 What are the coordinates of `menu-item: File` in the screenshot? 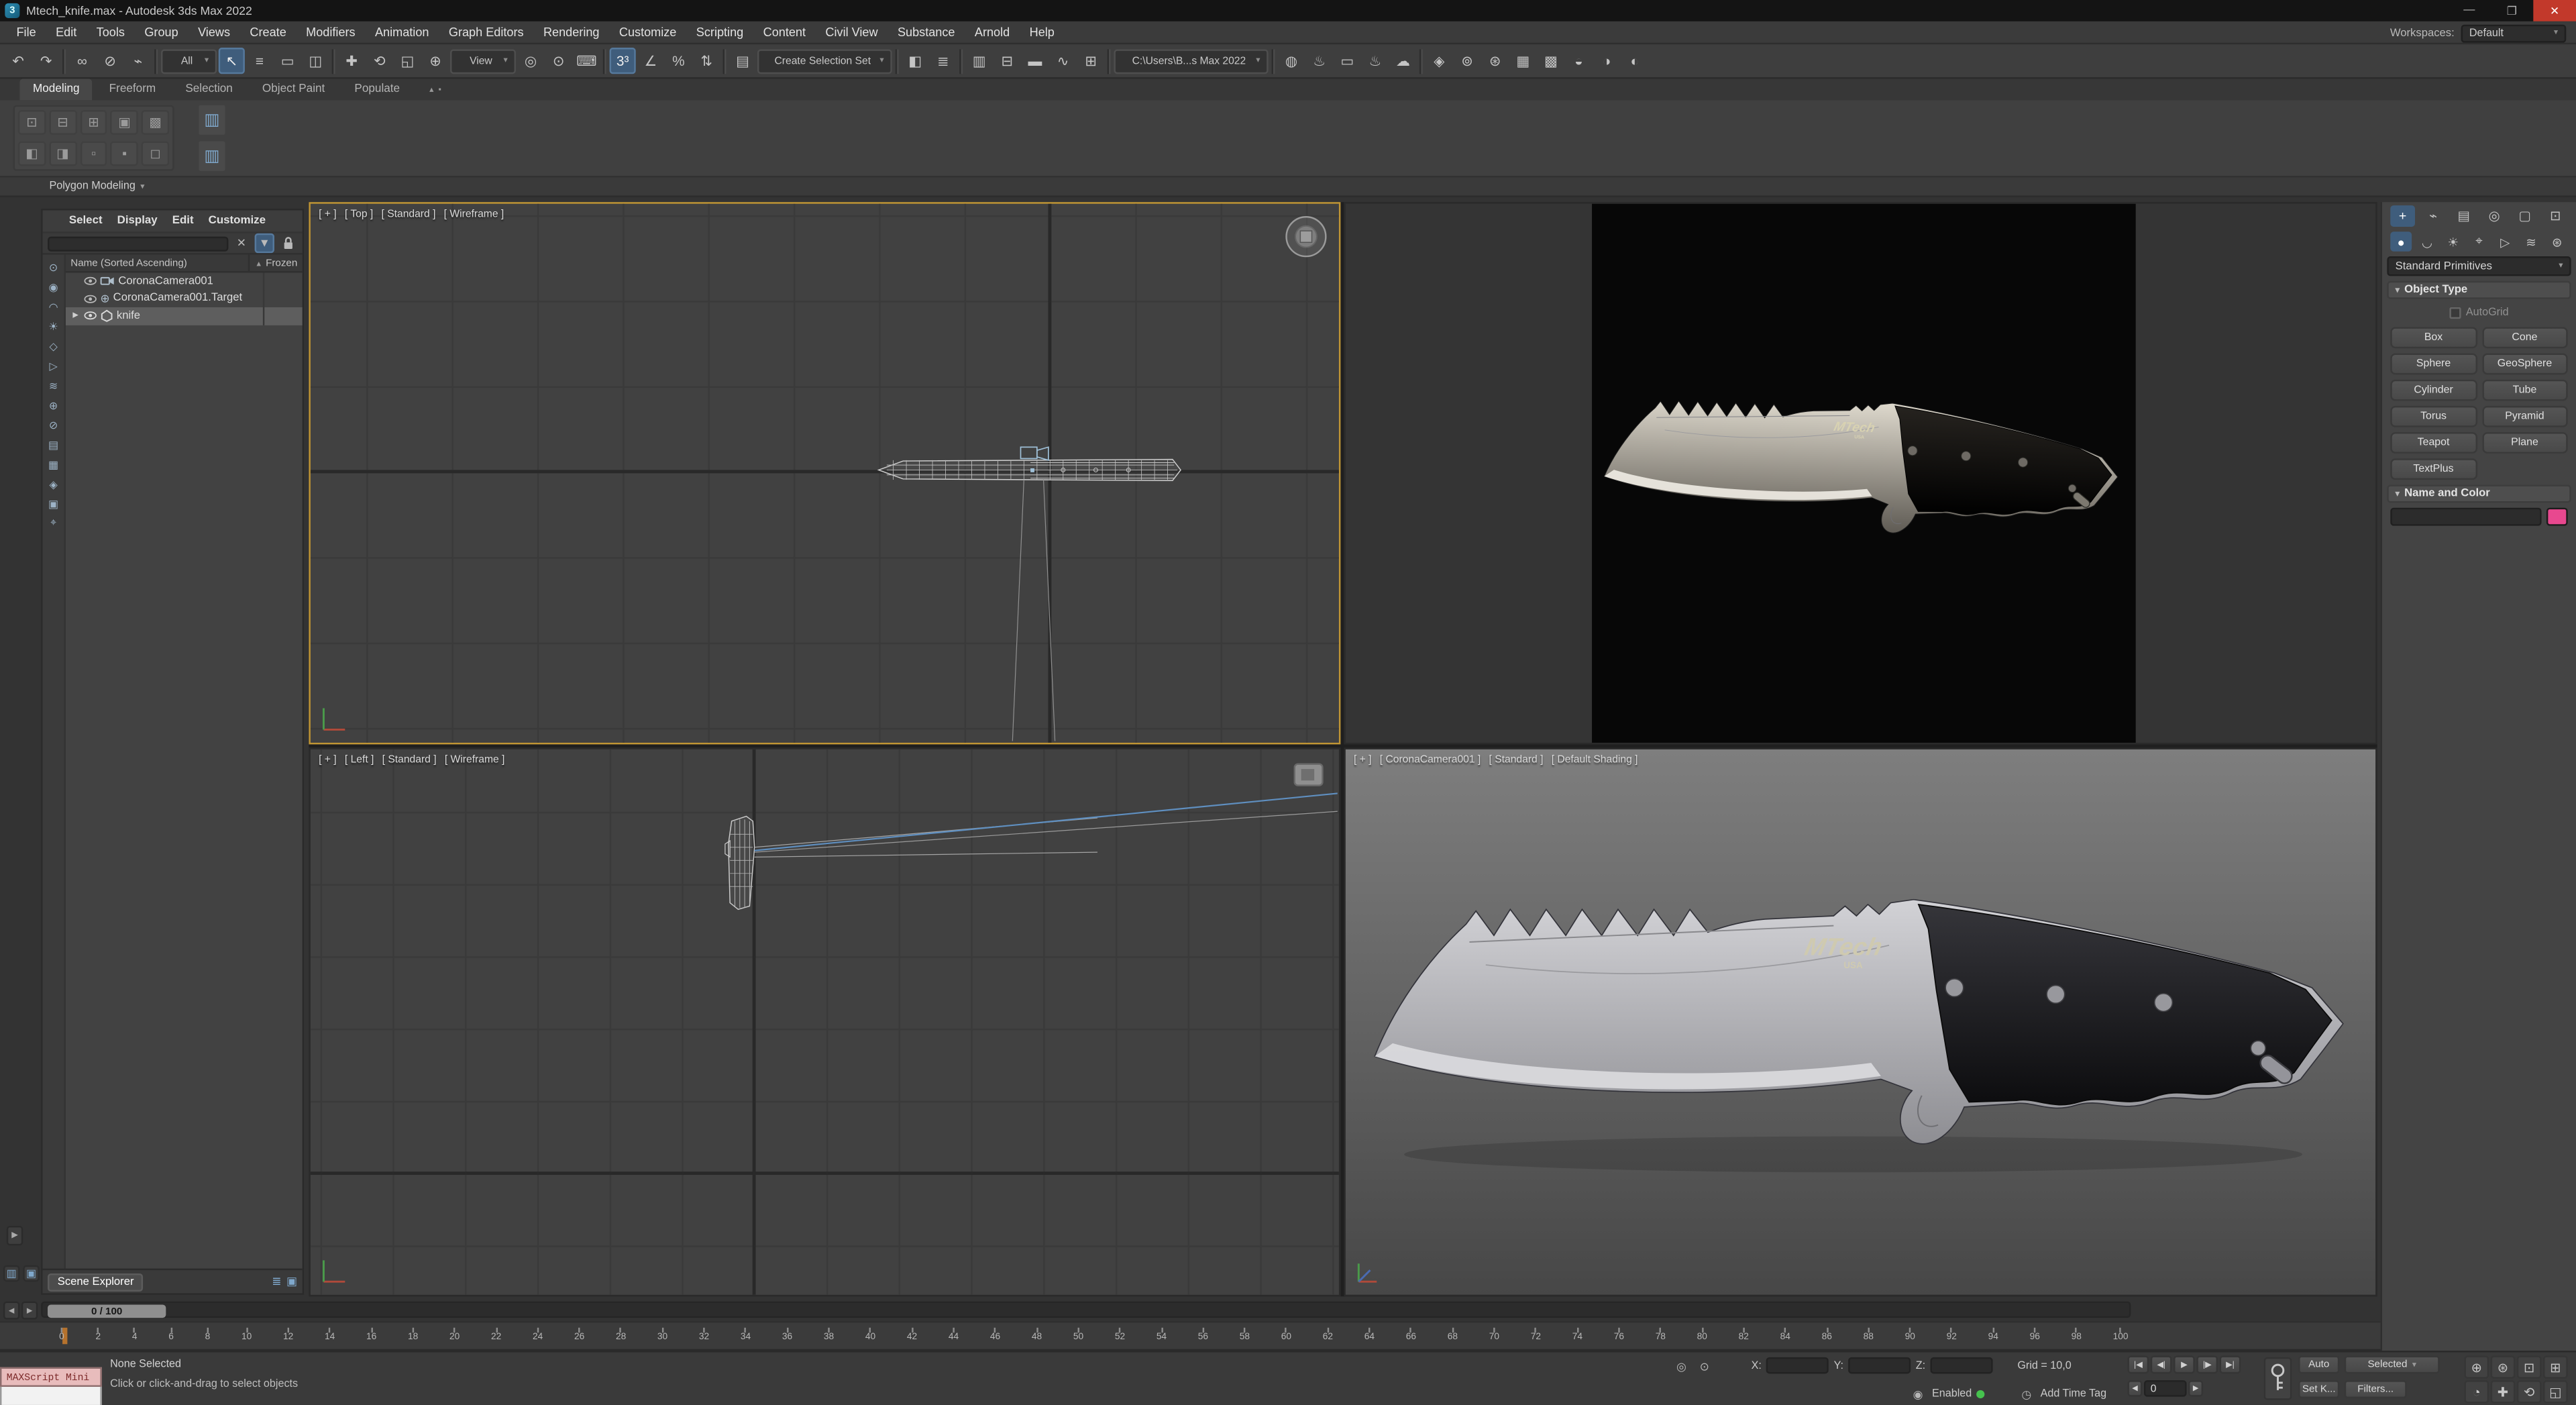 It's located at (26, 32).